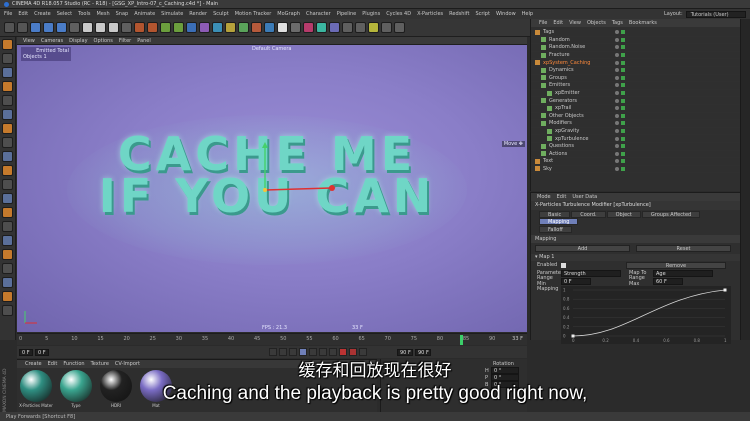  I want to click on palette-tool-18-icon, so click(7, 282).